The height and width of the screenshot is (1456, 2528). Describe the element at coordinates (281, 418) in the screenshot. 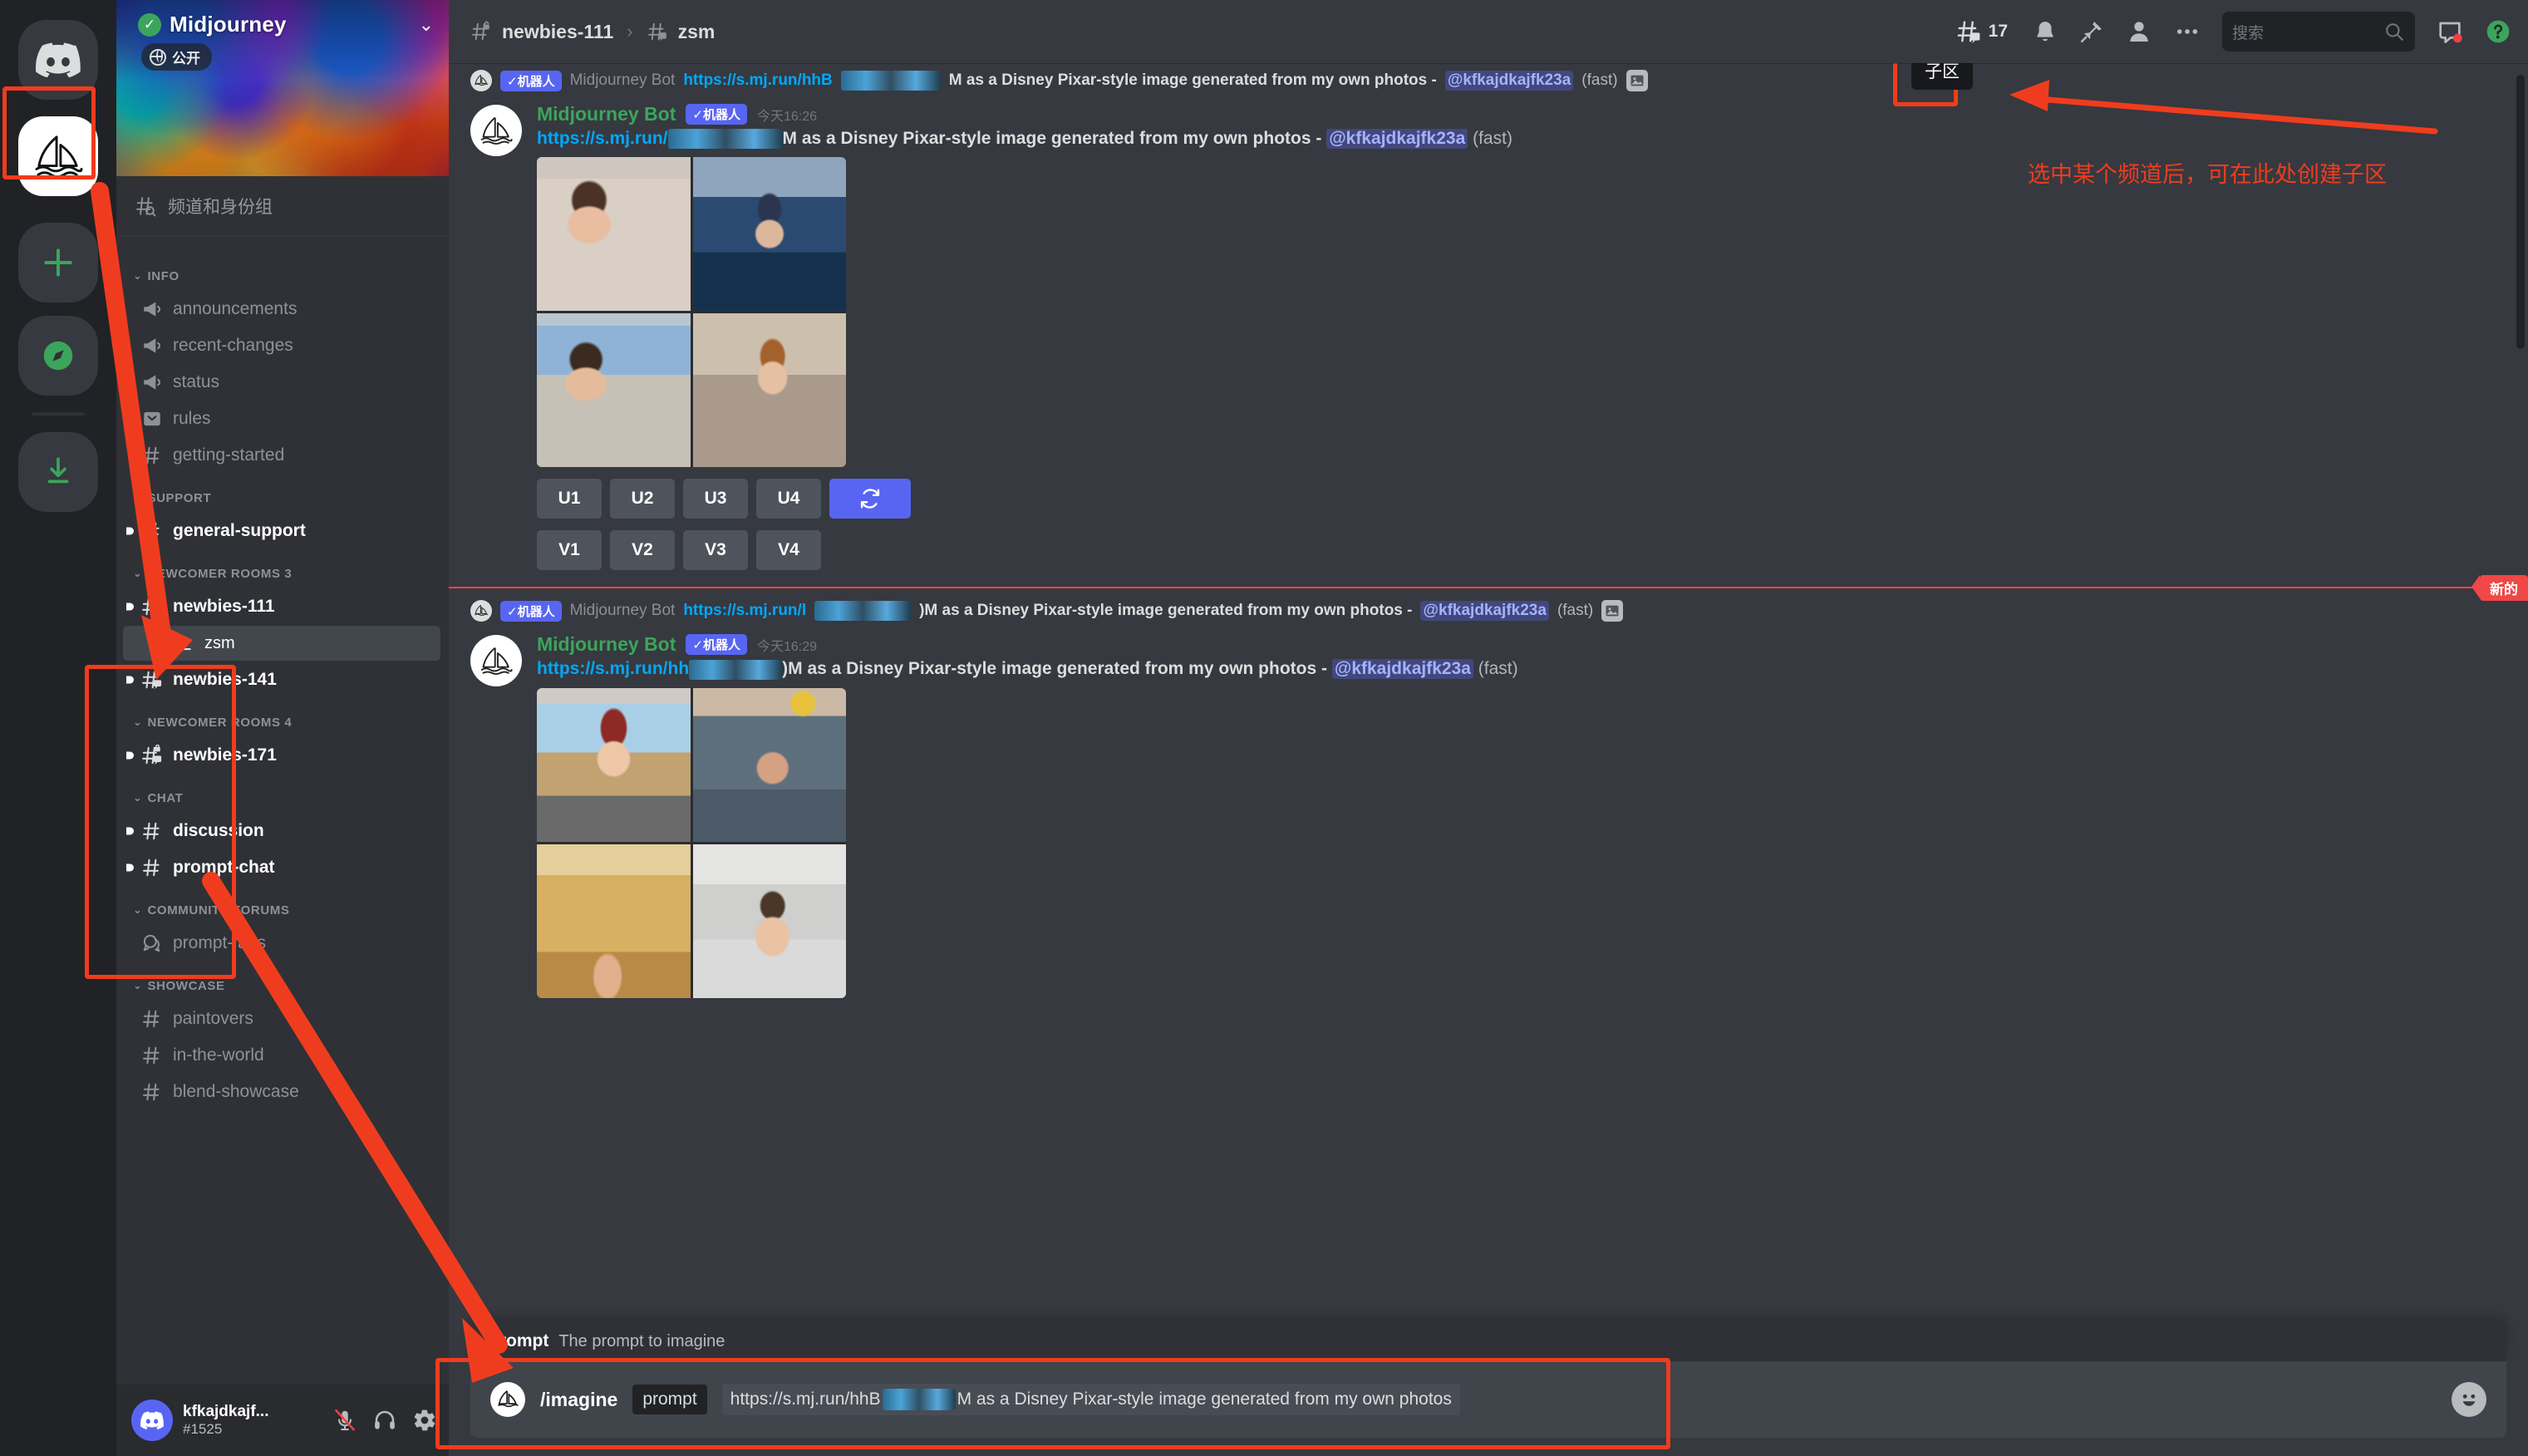

I see `sidebar-channel-rules: rules` at that location.